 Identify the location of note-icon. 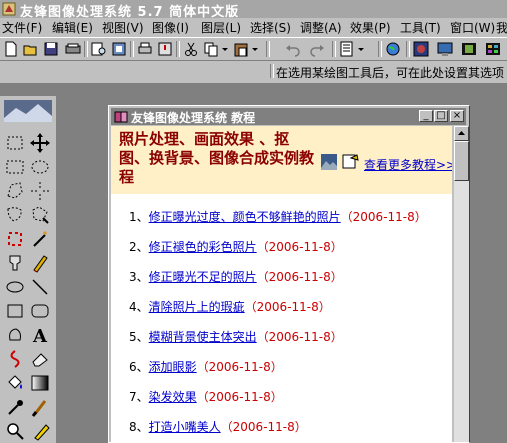
(350, 161).